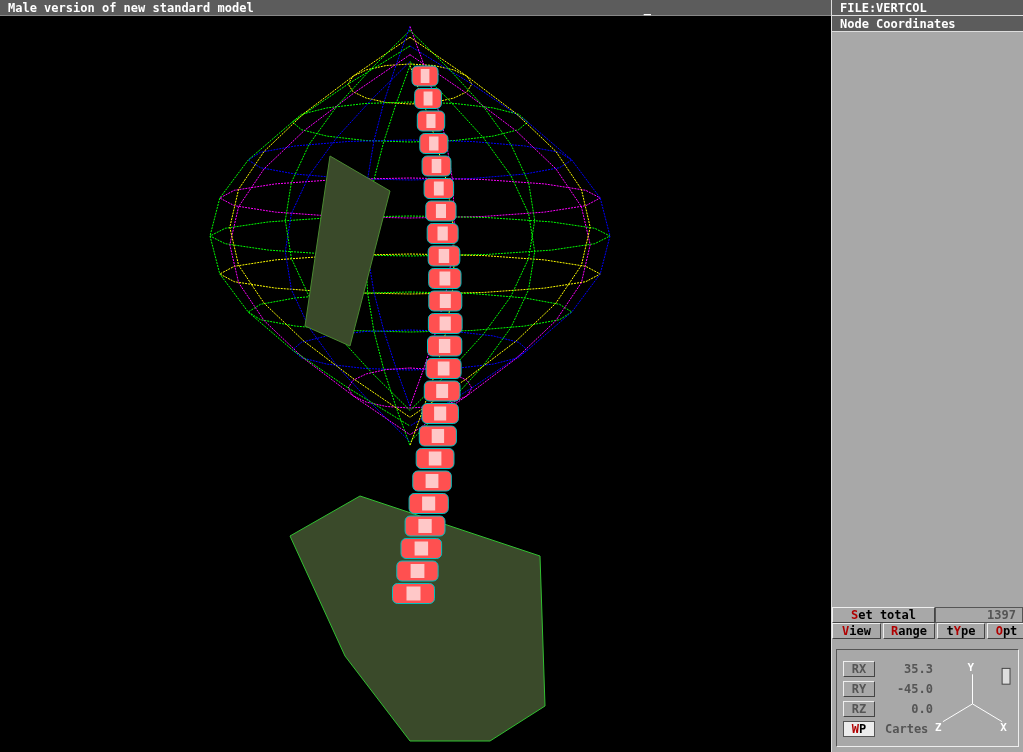  I want to click on panel-title: Node Coordinates, so click(927, 24).